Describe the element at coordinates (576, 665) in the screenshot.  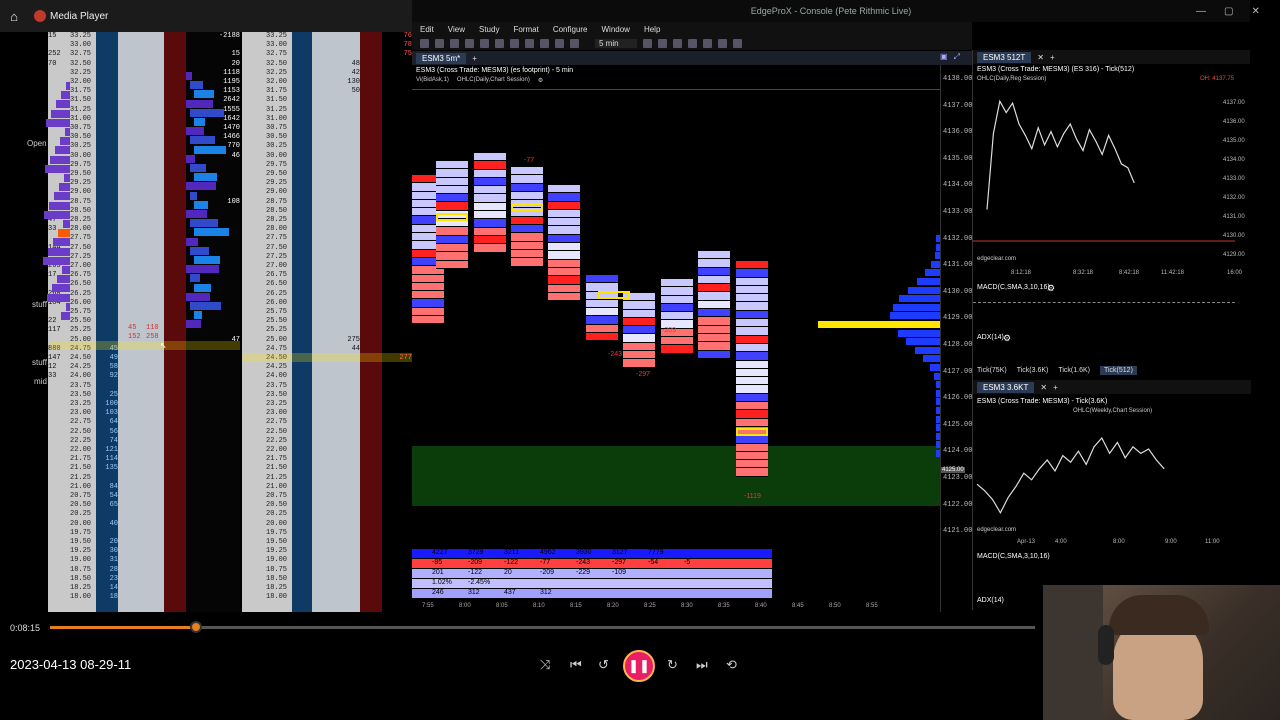
I see `previous-icon: ⏮` at that location.